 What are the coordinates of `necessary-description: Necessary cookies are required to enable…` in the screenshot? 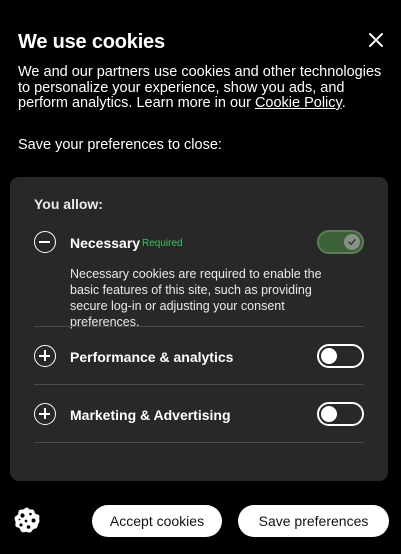 It's located at (196, 298).